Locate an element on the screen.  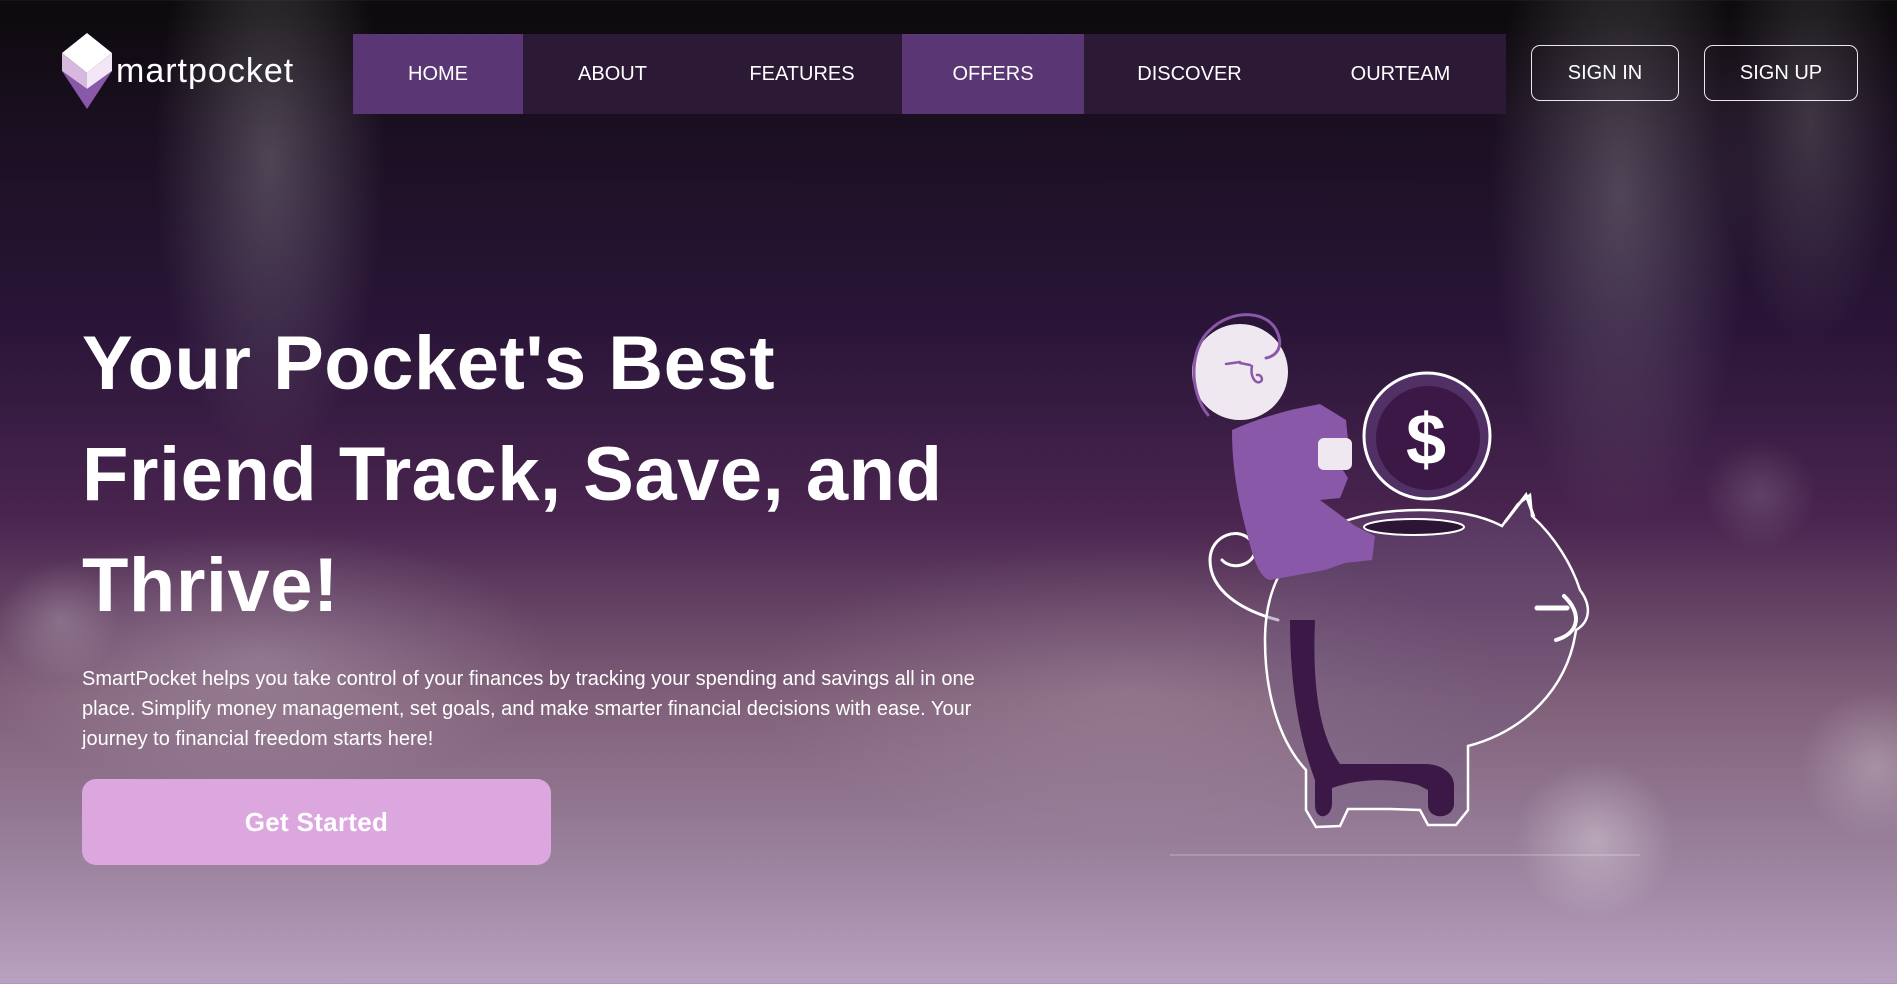
piggy-bank-illustration: $ is located at coordinates (1410, 575).